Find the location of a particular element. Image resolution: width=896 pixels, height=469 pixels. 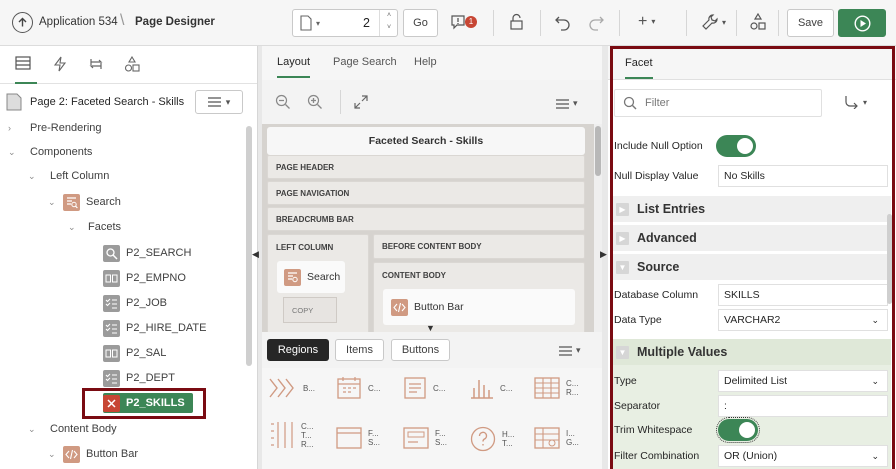

collapse-left-icon: ◀ is located at coordinates (255, 254).